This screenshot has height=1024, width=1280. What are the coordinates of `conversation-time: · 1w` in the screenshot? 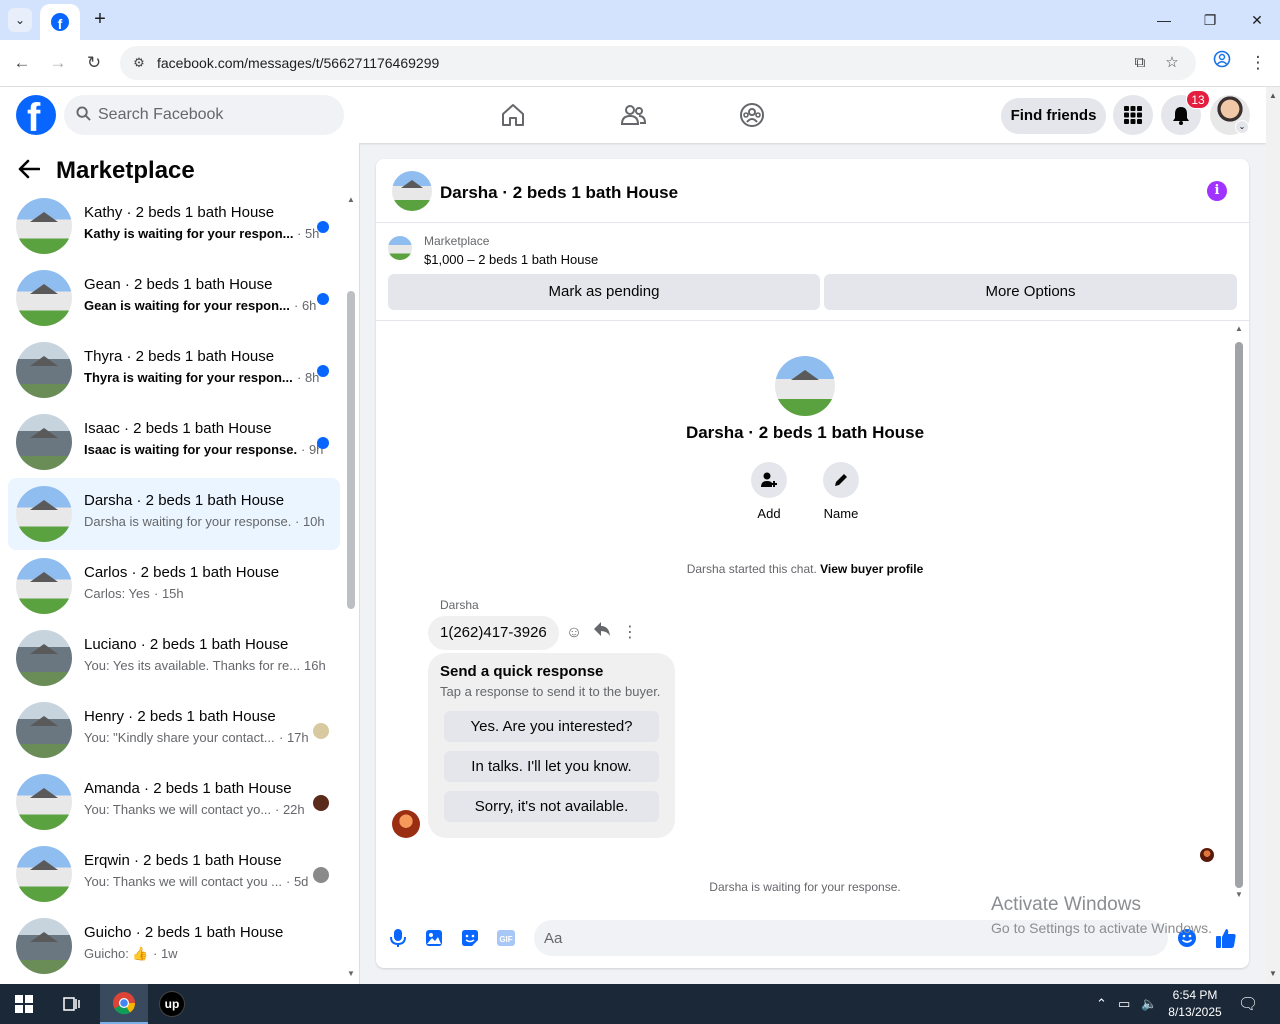 It's located at (165, 953).